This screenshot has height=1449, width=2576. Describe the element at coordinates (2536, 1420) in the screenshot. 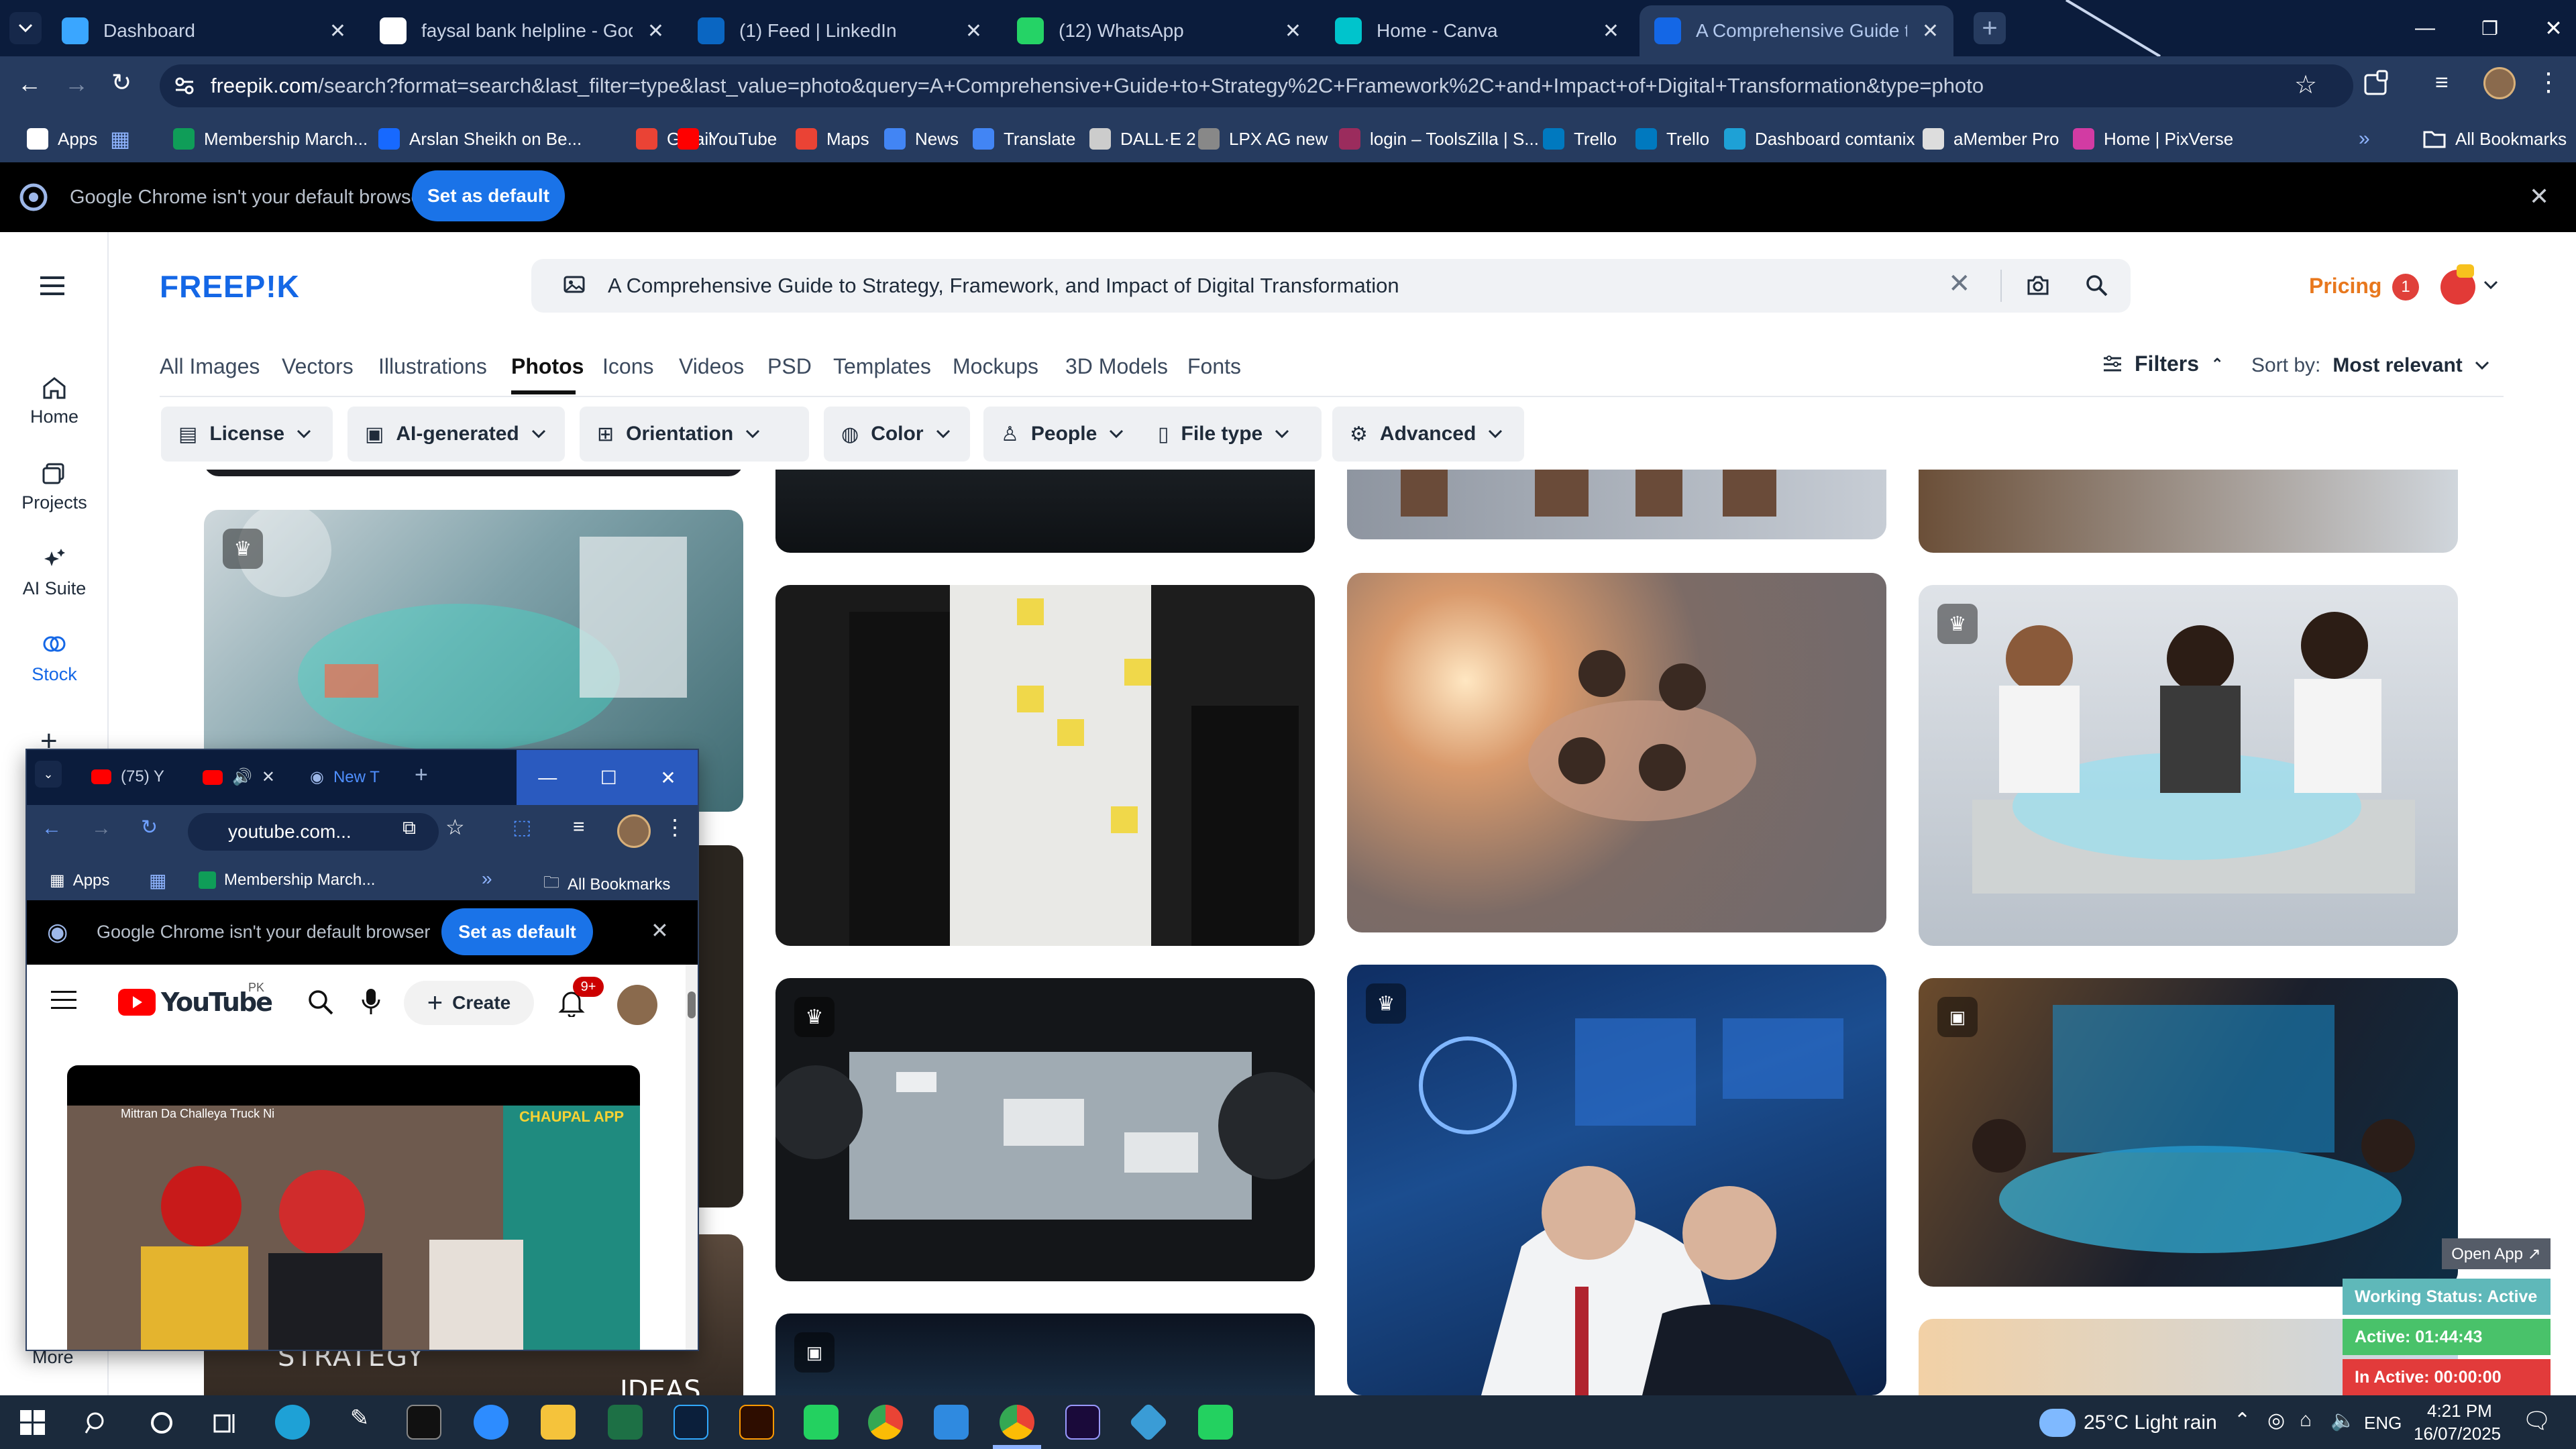

I see `notification-center-icon: 🗨` at that location.